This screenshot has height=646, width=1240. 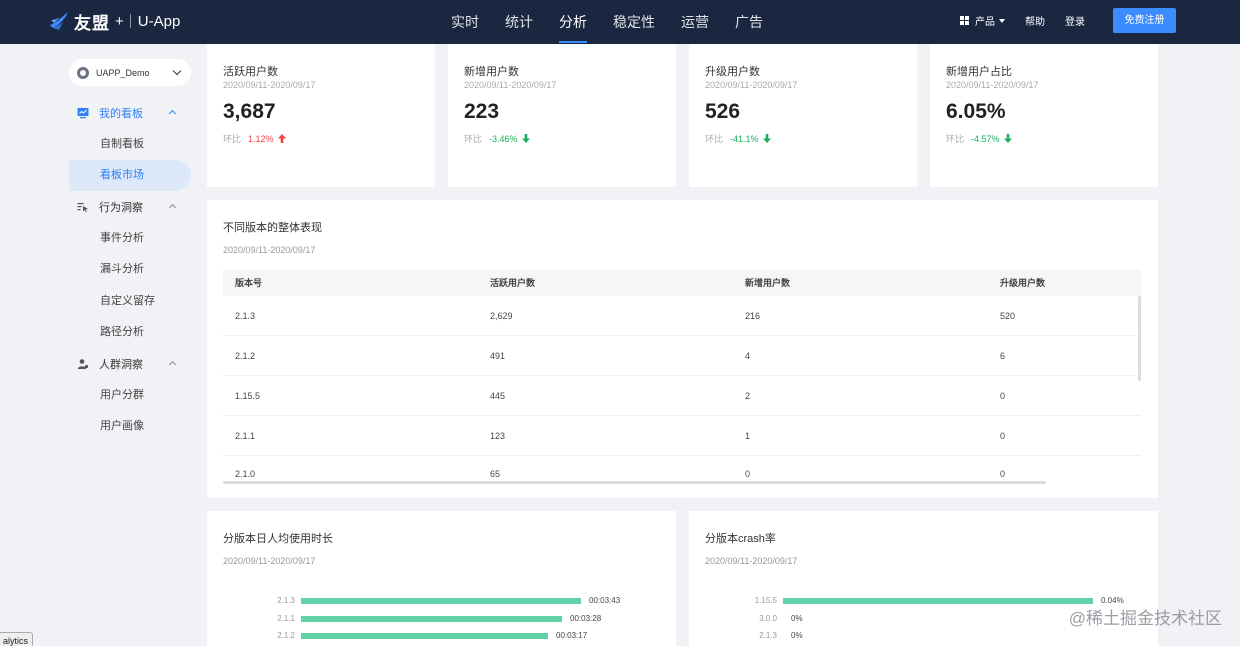 What do you see at coordinates (979, 138) in the screenshot?
I see `kpi-comparison: 环比 -4.57%` at bounding box center [979, 138].